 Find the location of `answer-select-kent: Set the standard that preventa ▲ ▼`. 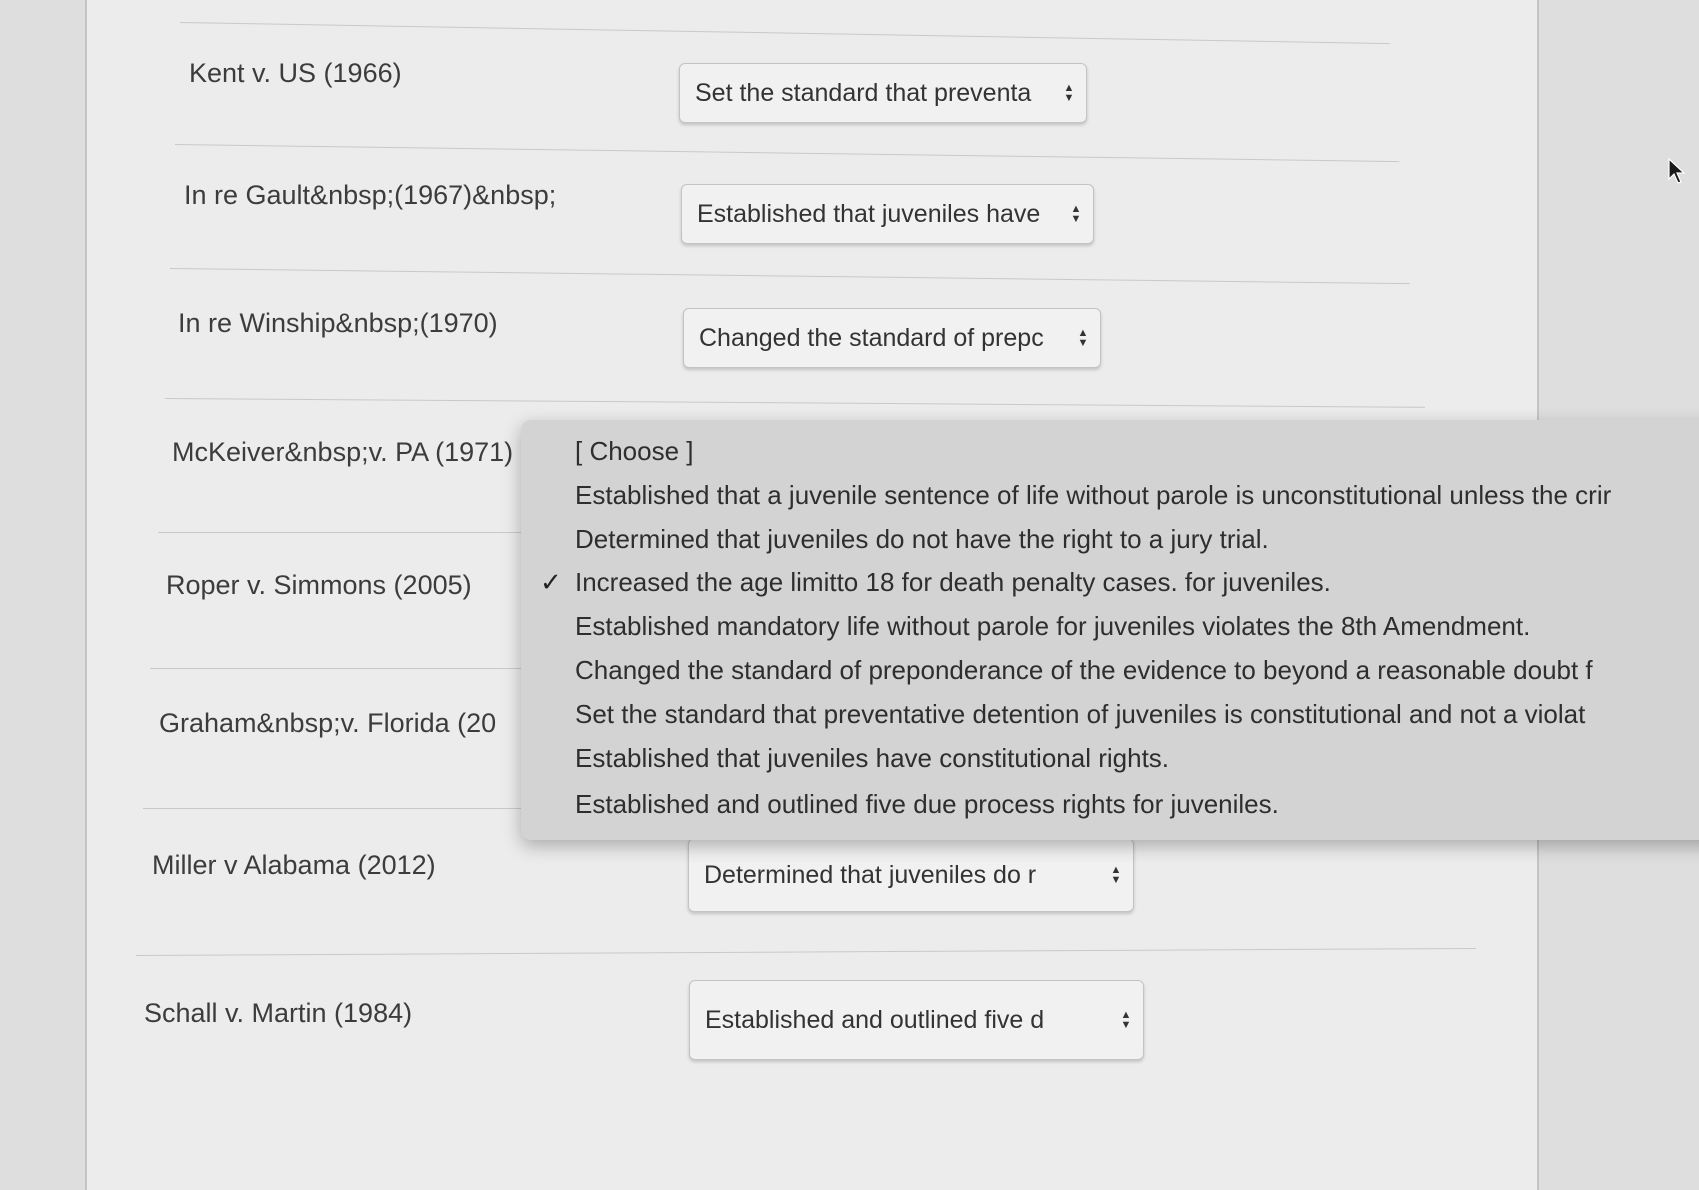

answer-select-kent: Set the standard that preventa ▲ ▼ is located at coordinates (883, 93).